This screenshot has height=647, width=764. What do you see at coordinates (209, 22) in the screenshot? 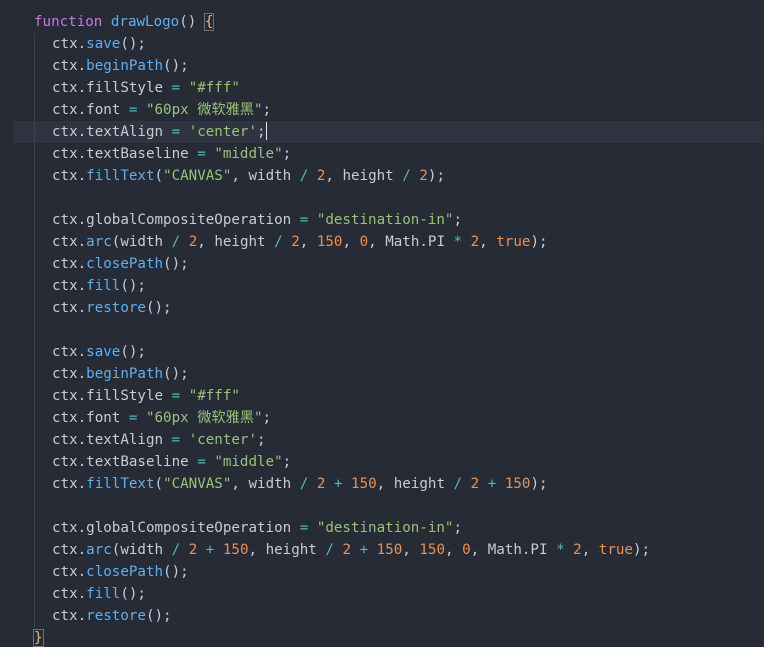
I see `code-token: {` at bounding box center [209, 22].